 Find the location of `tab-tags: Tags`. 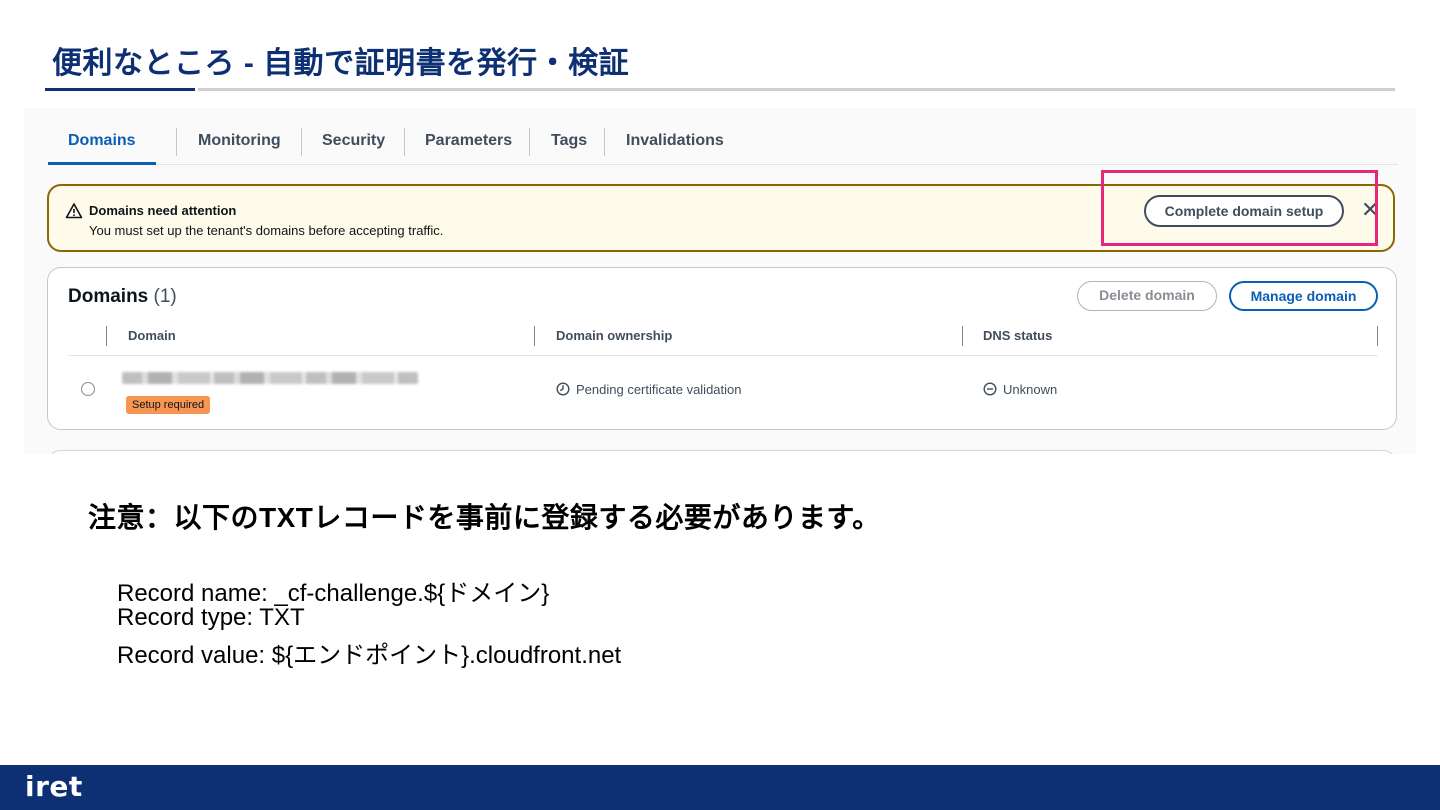

tab-tags: Tags is located at coordinates (569, 136).